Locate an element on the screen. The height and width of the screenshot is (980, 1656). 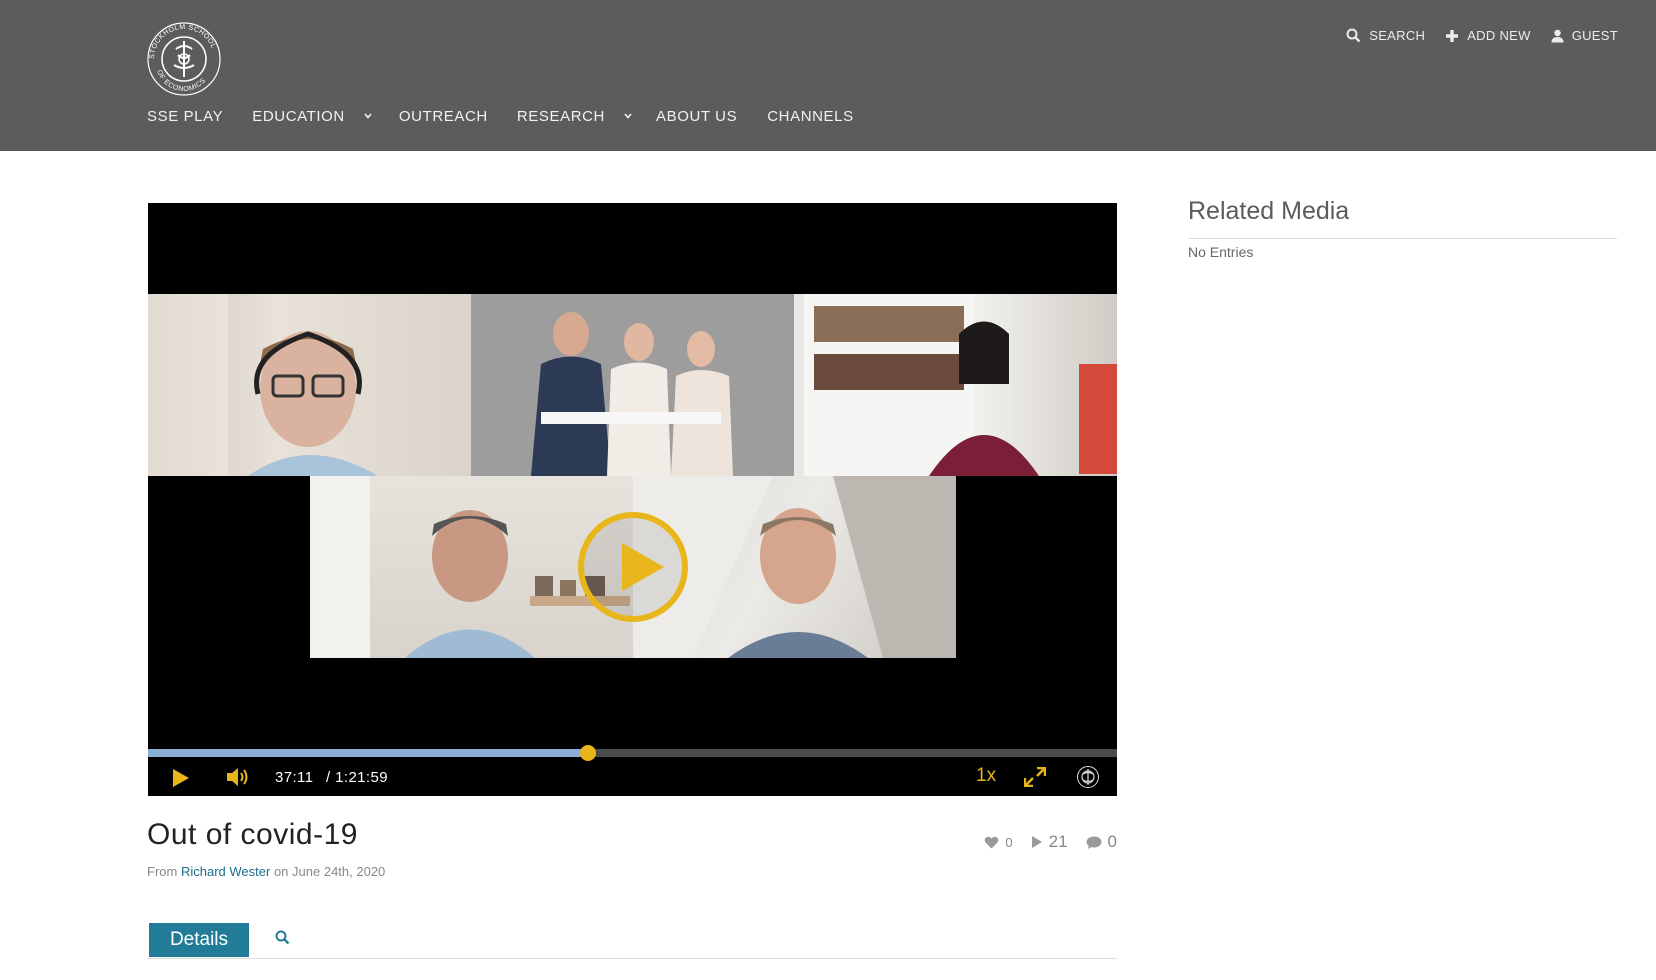
nav-item-education: EDUCATION is located at coordinates (312, 116).